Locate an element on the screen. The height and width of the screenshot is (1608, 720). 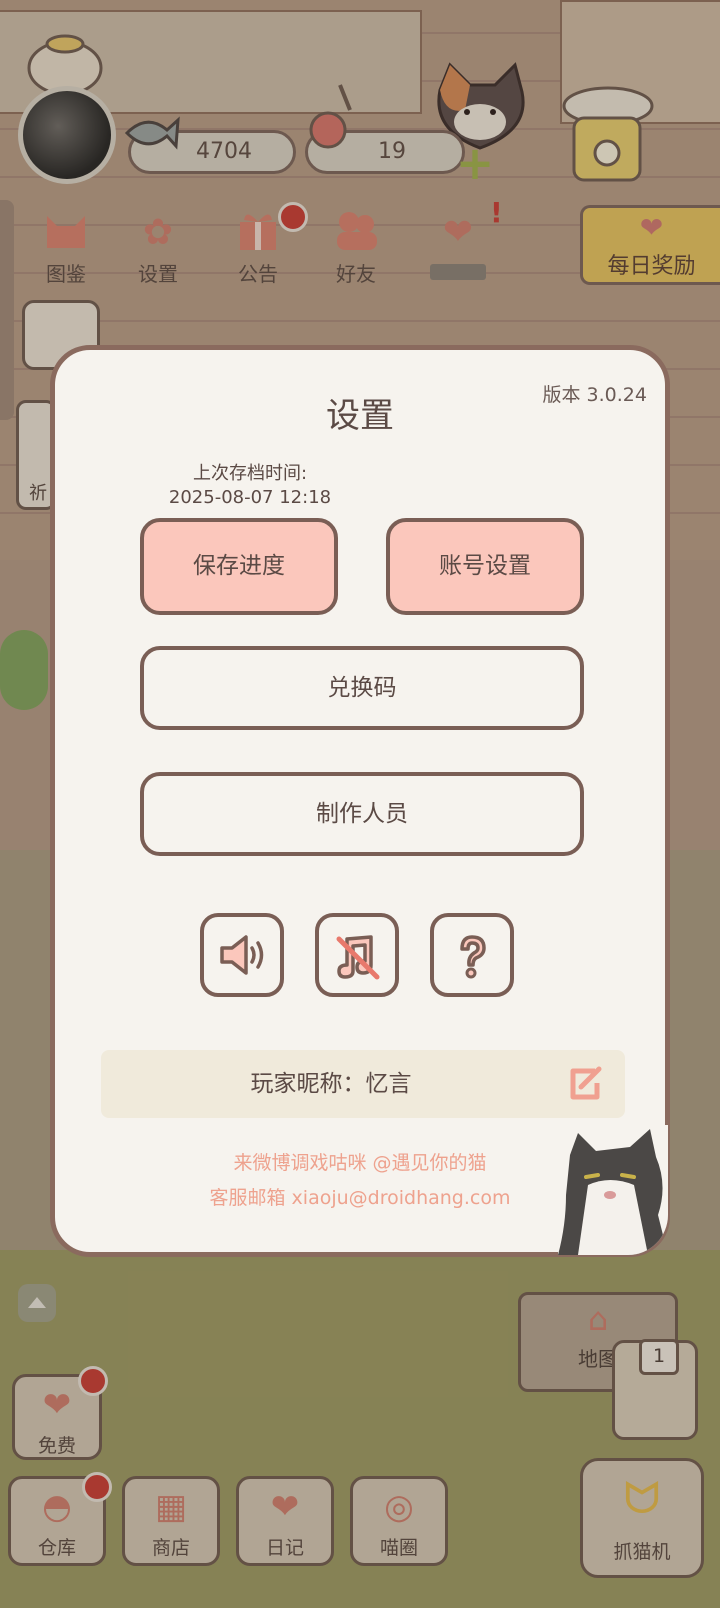
last-save-info: 上次存档时间: 2025-08-07 12:18 is located at coordinates (250, 486).